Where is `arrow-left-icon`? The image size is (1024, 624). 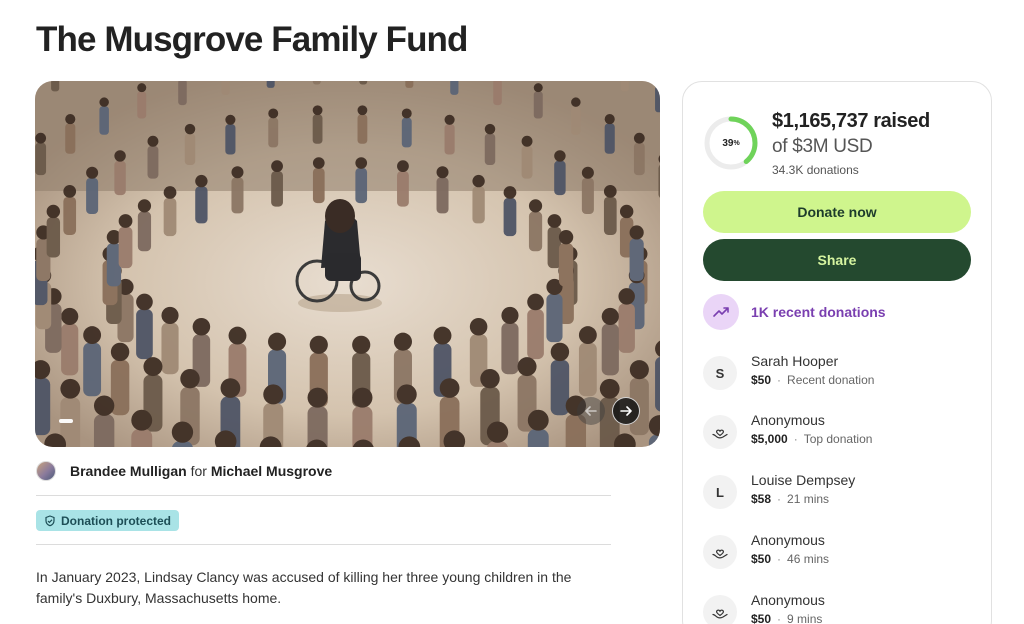
arrow-left-icon is located at coordinates (591, 411).